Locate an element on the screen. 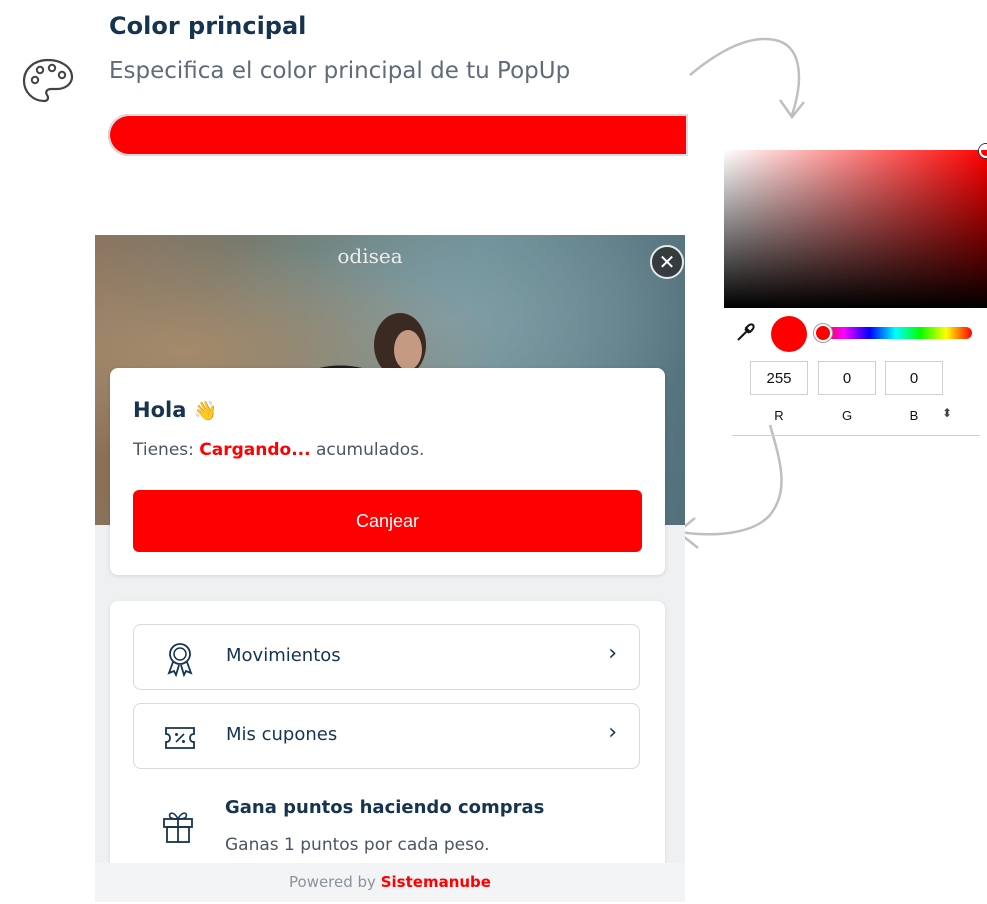 The height and width of the screenshot is (904, 987). green-value-input: 0 is located at coordinates (847, 378).